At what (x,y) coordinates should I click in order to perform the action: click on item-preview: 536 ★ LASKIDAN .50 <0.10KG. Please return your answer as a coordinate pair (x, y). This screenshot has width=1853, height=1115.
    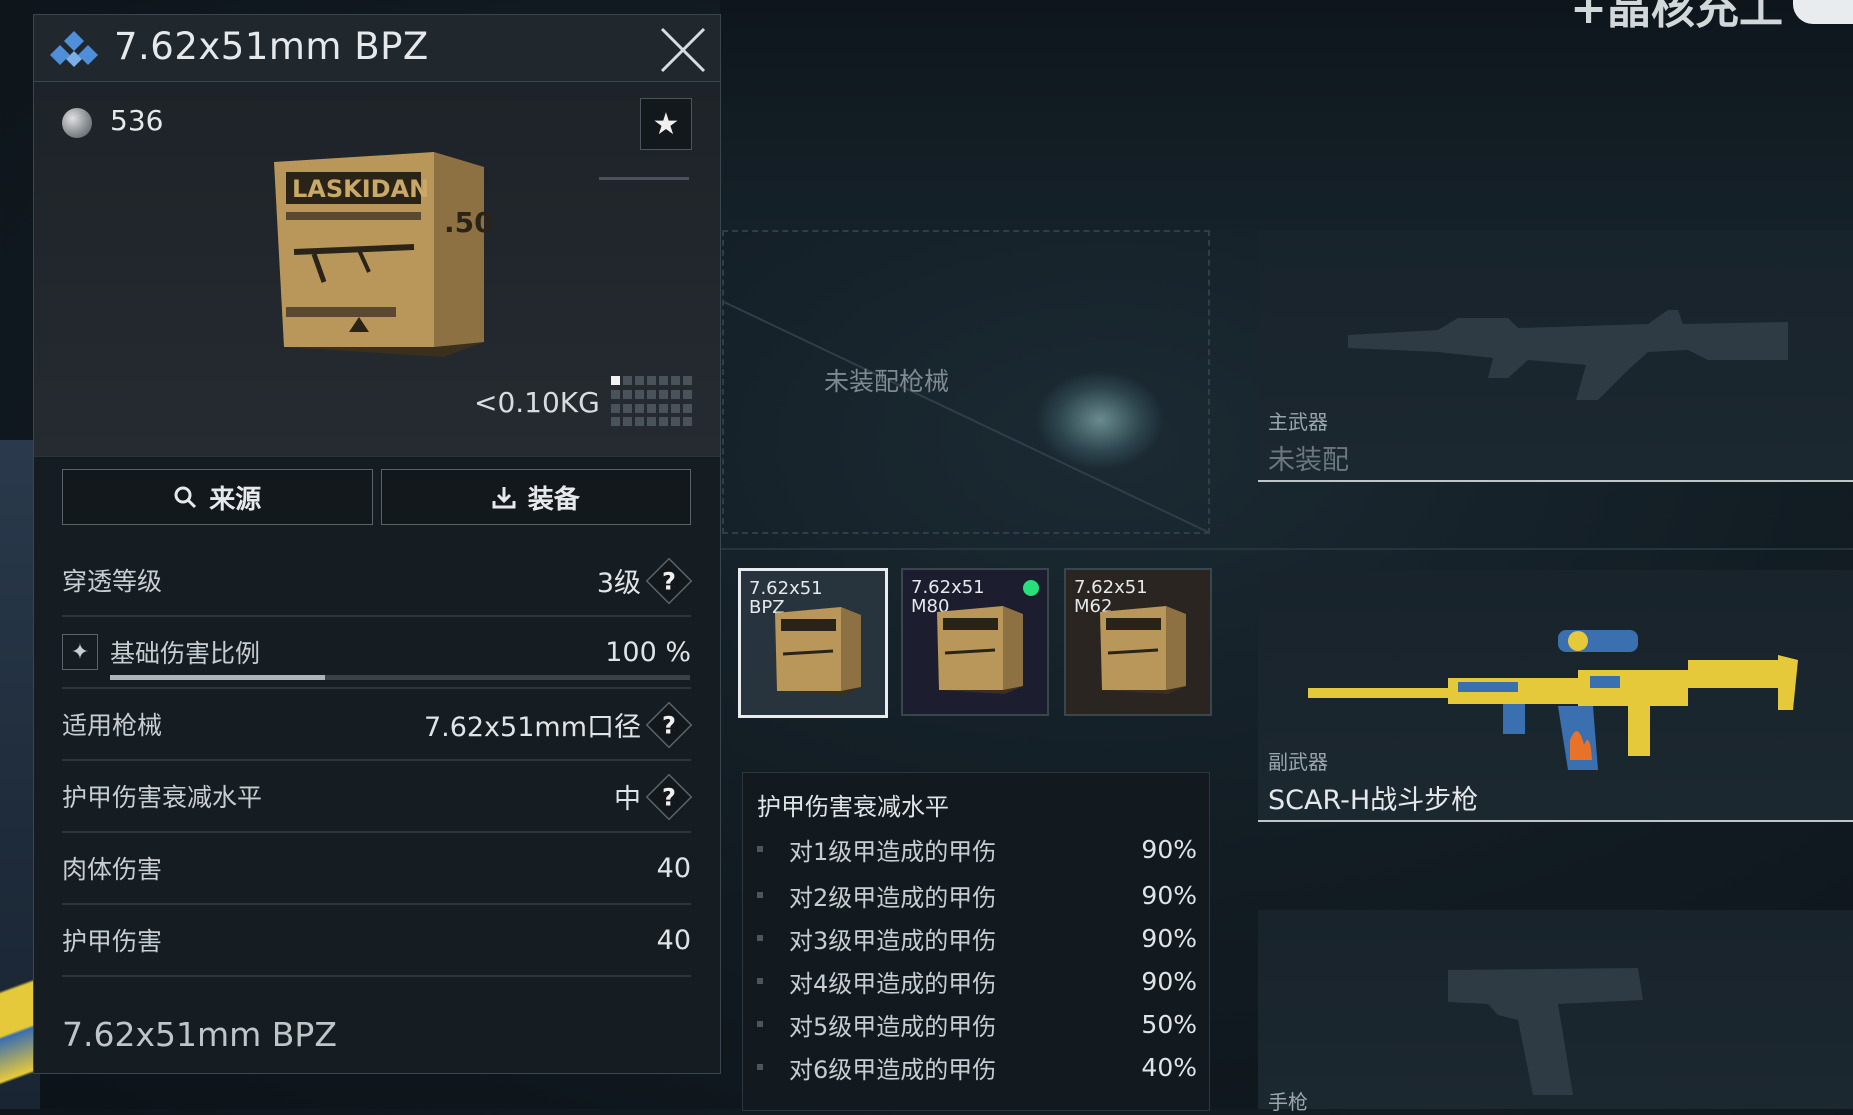
    Looking at the image, I should click on (377, 269).